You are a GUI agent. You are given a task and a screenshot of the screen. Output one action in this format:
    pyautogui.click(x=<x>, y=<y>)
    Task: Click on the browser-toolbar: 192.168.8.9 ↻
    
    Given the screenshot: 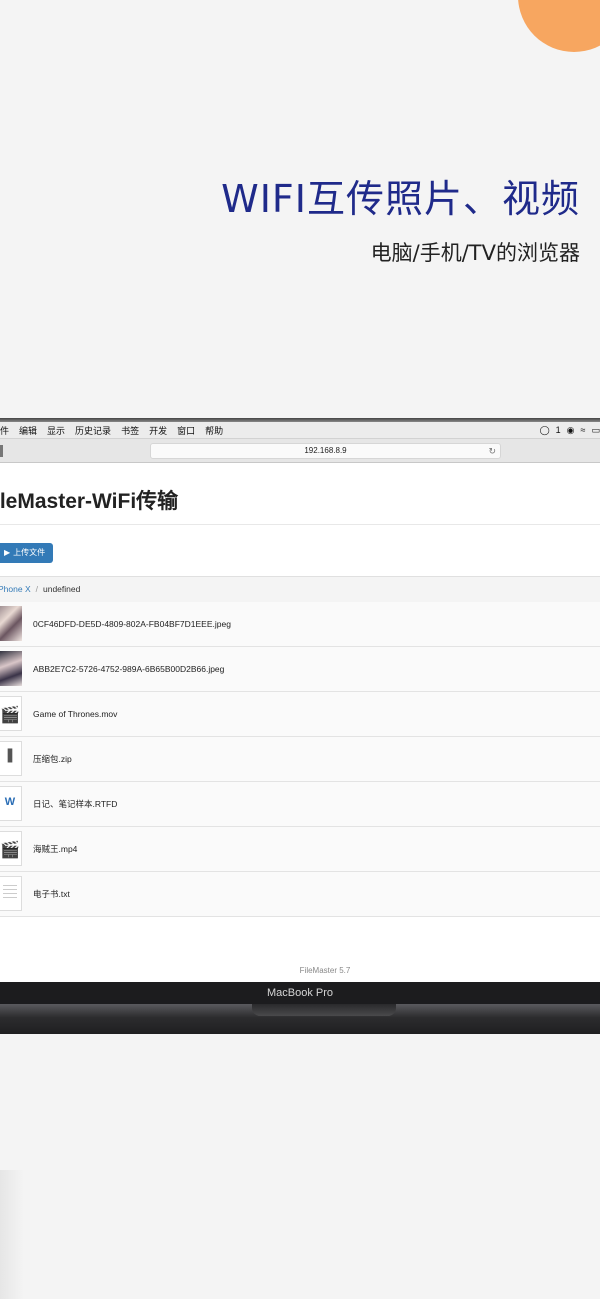 What is the action you would take?
    pyautogui.click(x=300, y=451)
    